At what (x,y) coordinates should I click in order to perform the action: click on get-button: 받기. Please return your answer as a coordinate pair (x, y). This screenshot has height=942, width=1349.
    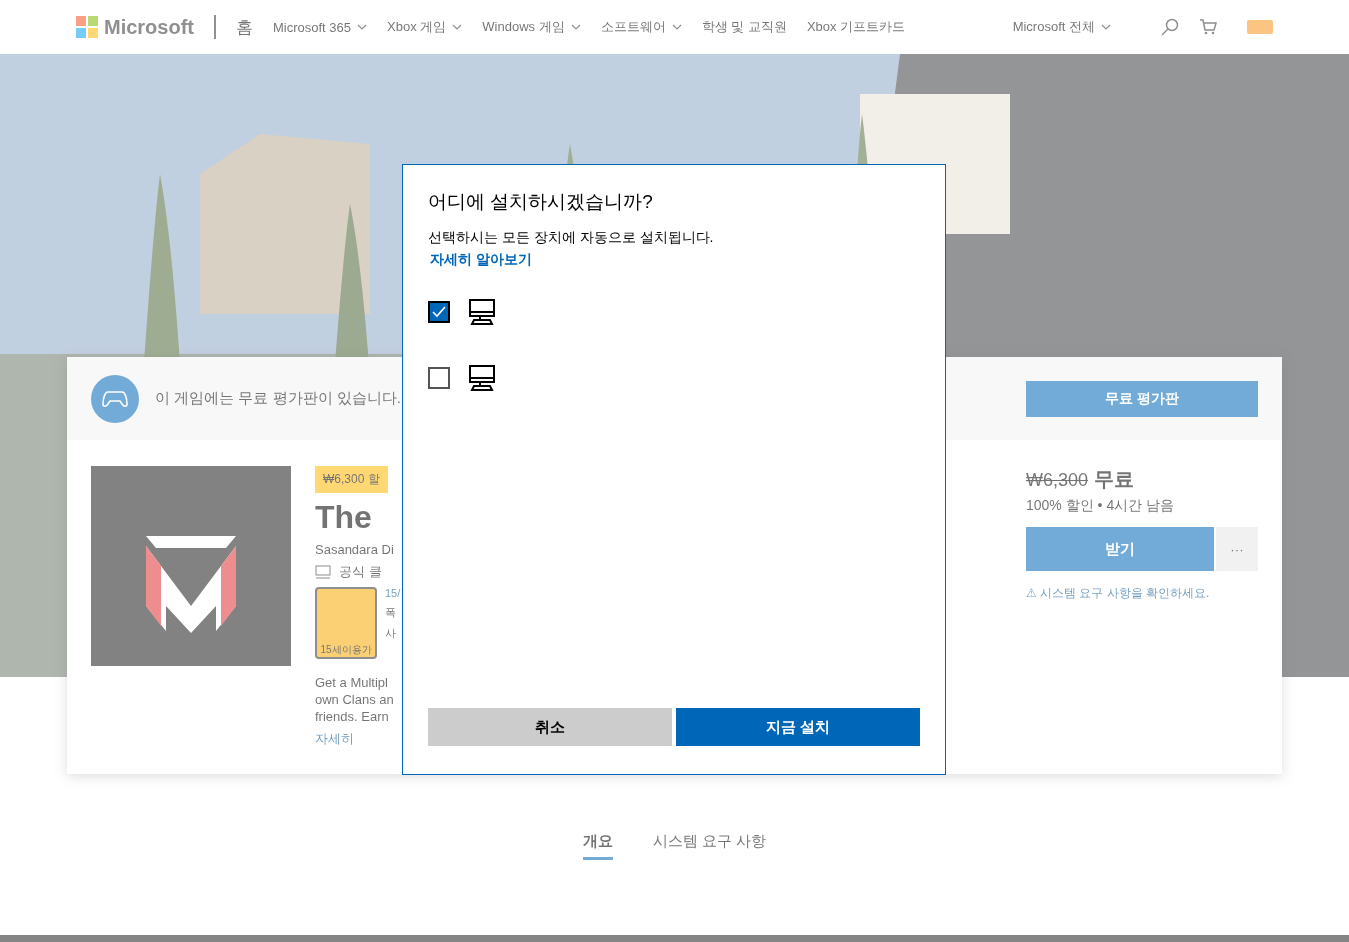
    Looking at the image, I should click on (1120, 549).